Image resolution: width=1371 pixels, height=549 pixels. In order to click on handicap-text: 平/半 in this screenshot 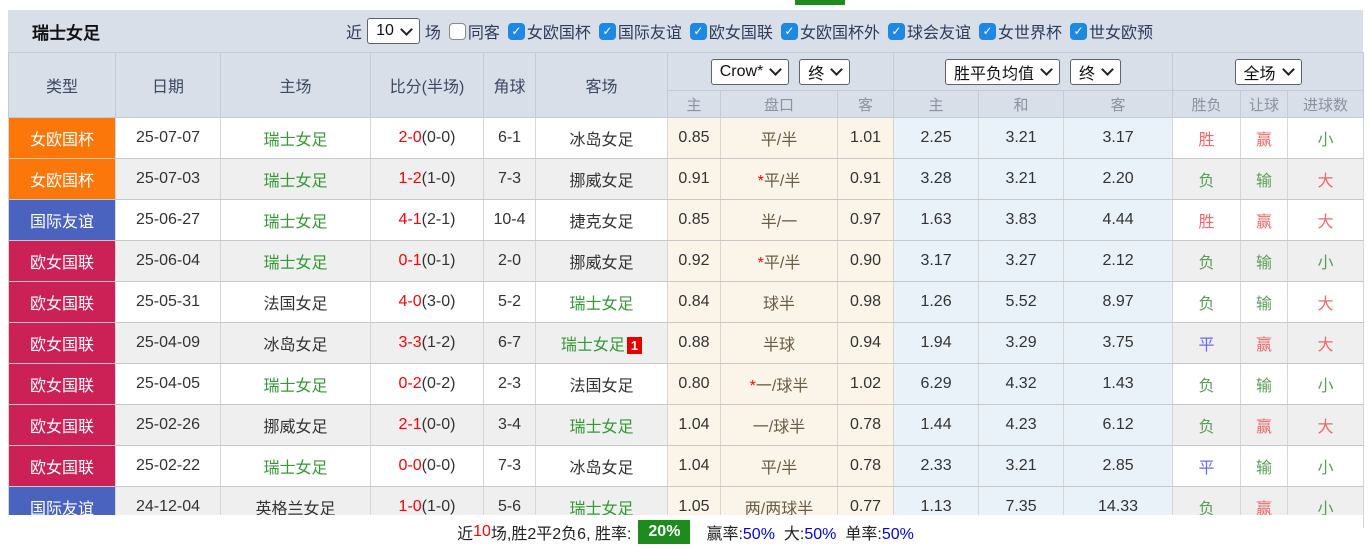, I will do `click(779, 140)`.